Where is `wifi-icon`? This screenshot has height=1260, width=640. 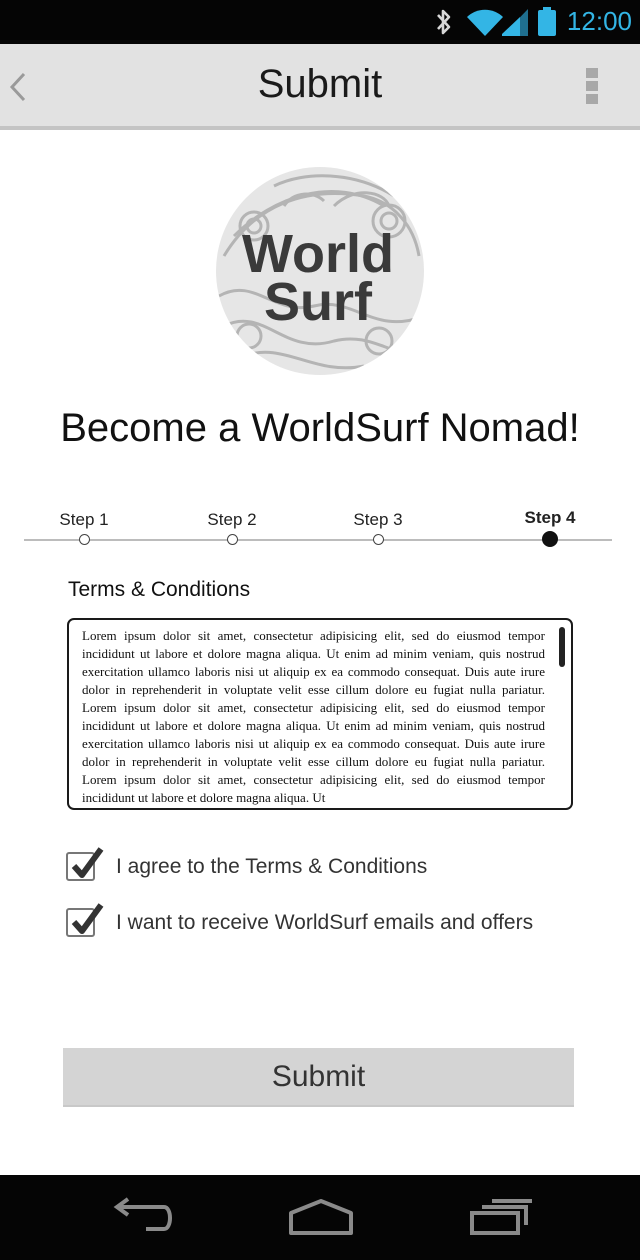
wifi-icon is located at coordinates (485, 23).